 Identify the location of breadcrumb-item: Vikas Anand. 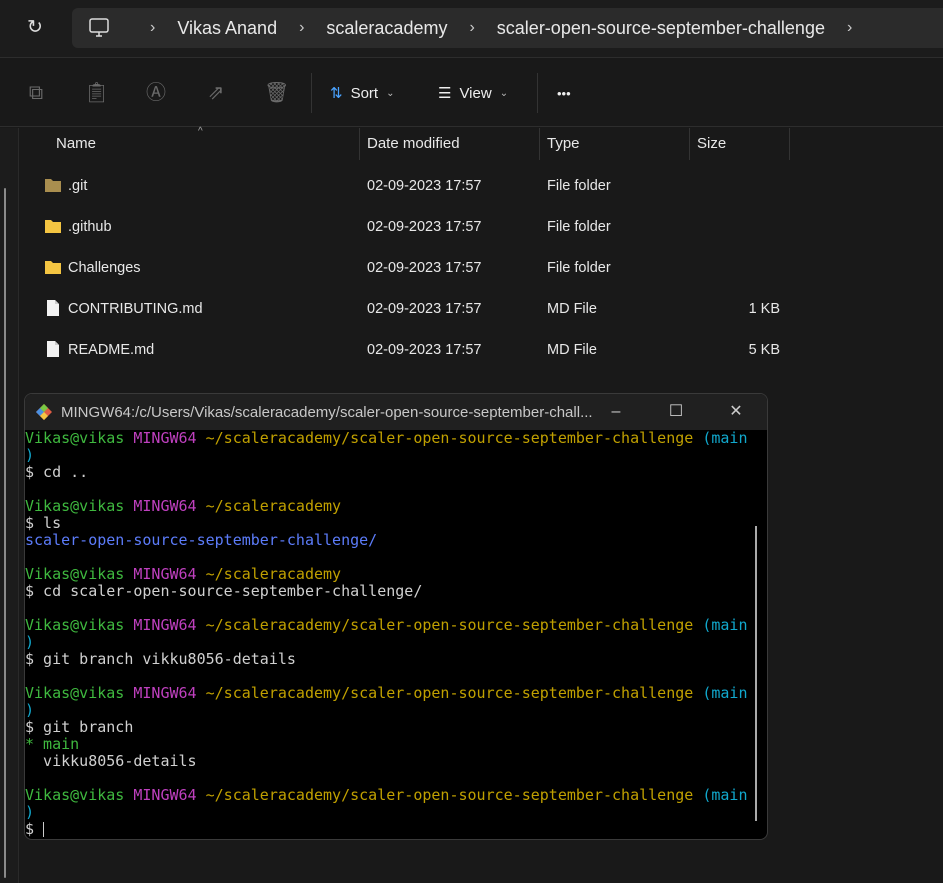
(227, 28).